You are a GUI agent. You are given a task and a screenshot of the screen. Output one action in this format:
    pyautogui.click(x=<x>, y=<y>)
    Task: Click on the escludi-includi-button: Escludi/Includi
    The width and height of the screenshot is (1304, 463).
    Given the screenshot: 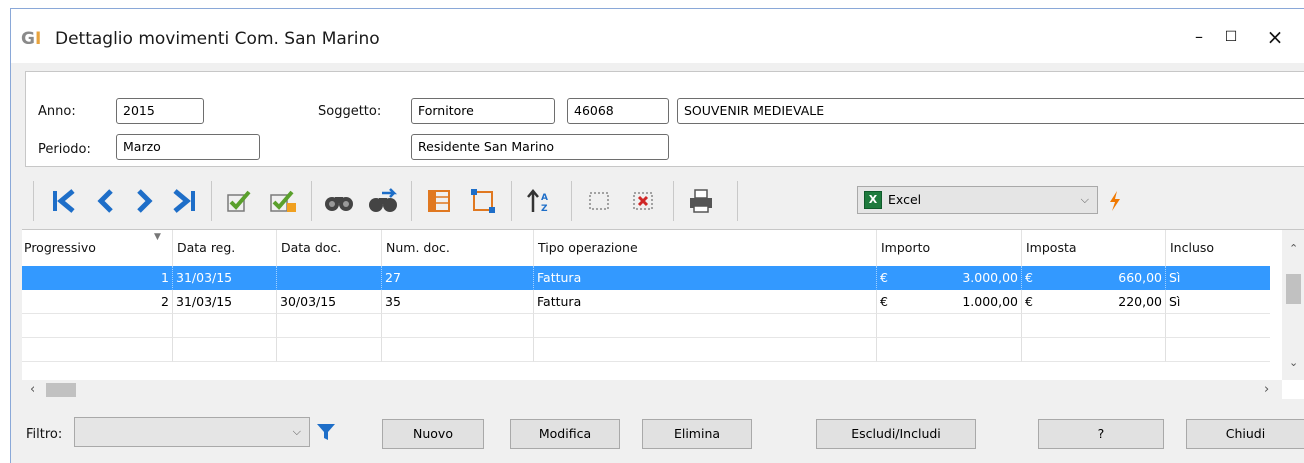 What is the action you would take?
    pyautogui.click(x=896, y=434)
    